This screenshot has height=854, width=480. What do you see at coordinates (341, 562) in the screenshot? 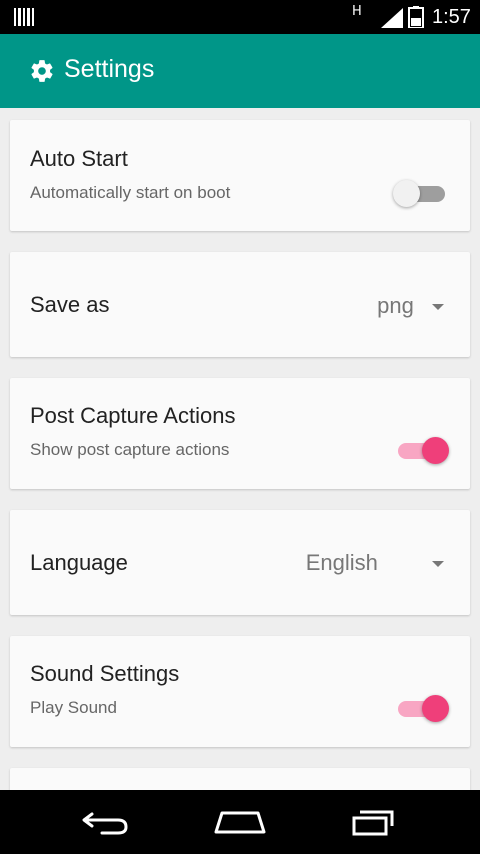
I see `language-value: English` at bounding box center [341, 562].